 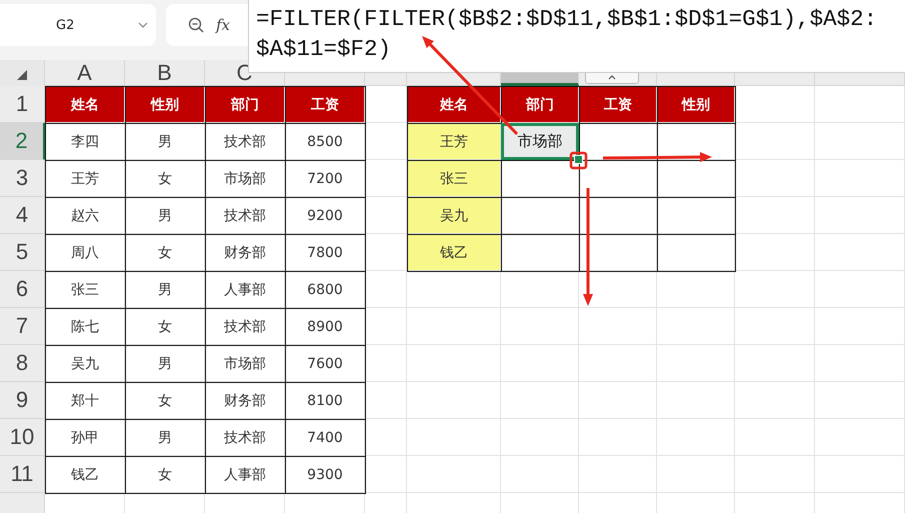 I want to click on function-label: fx, so click(x=223, y=25).